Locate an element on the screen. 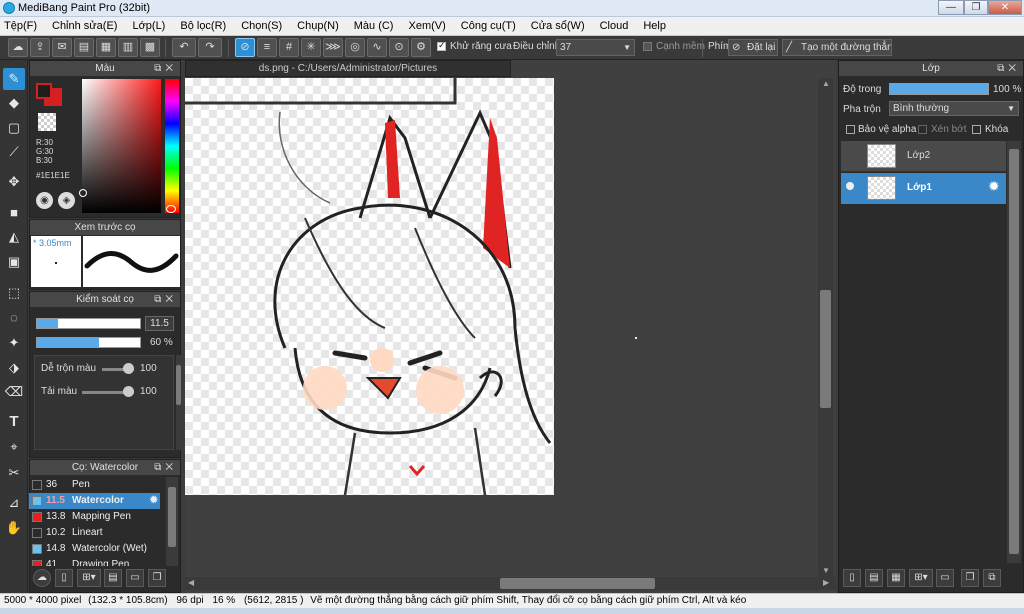  cloud-brush-icon: ☁ is located at coordinates (42, 578).